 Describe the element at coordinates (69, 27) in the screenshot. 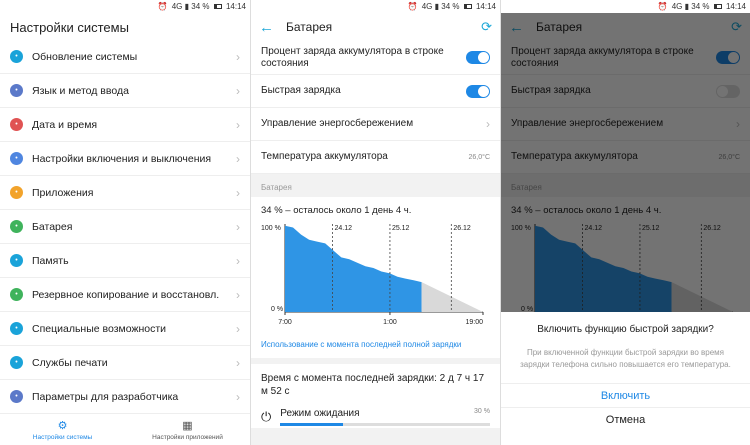

I see `page-title: Настройки системы` at that location.